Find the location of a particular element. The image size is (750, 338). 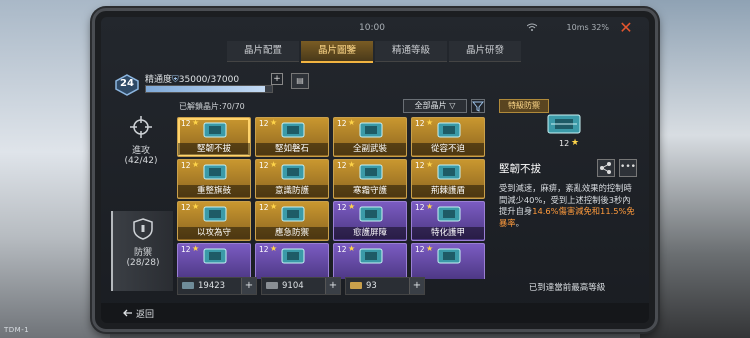

chip-card: 12 ★ 寒霜守護 is located at coordinates (370, 179).